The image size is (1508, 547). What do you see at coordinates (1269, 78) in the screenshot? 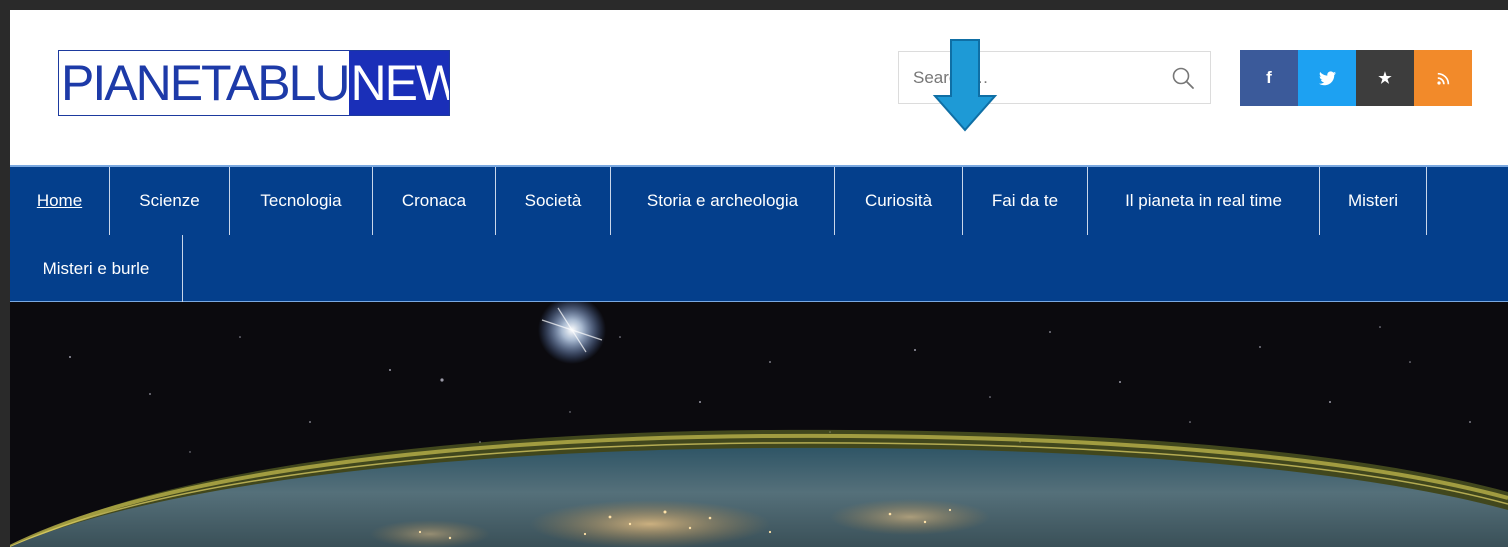
I see `facebook-icon: f` at bounding box center [1269, 78].